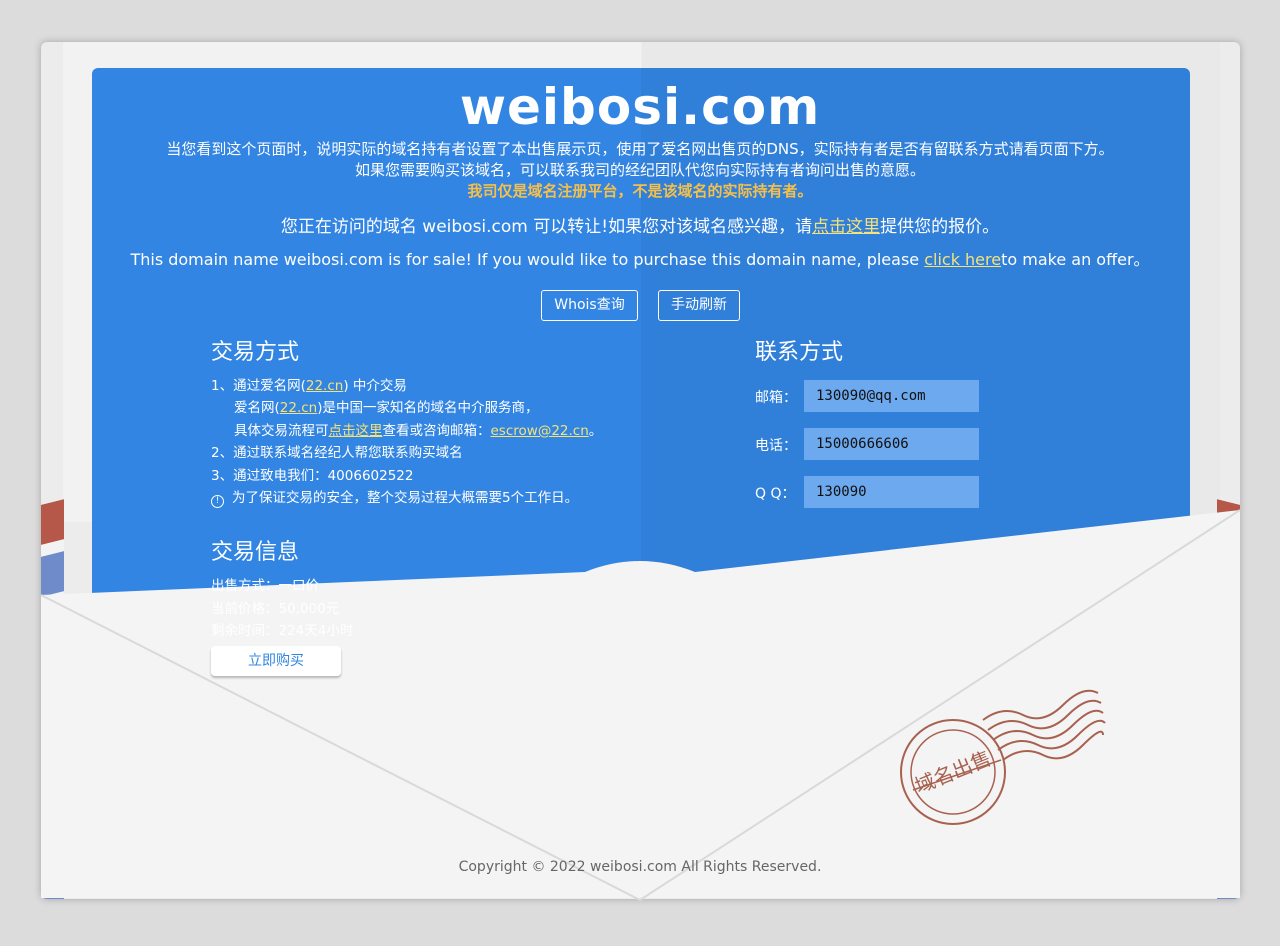  Describe the element at coordinates (952, 772) in the screenshot. I see `stamp-text: 域名出售` at that location.